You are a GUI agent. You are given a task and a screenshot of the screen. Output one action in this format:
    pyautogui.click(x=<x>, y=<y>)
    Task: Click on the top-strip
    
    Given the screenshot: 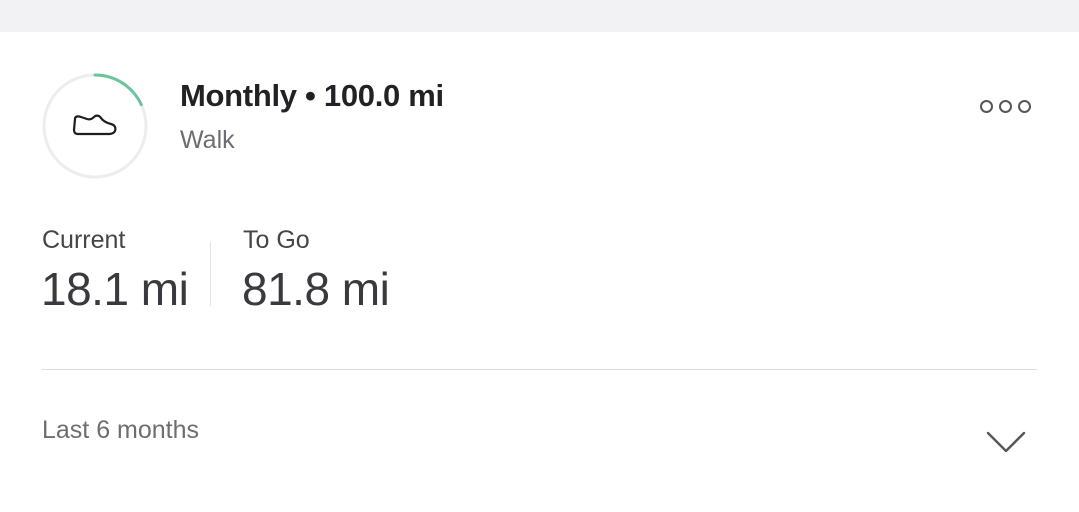 What is the action you would take?
    pyautogui.click(x=539, y=16)
    